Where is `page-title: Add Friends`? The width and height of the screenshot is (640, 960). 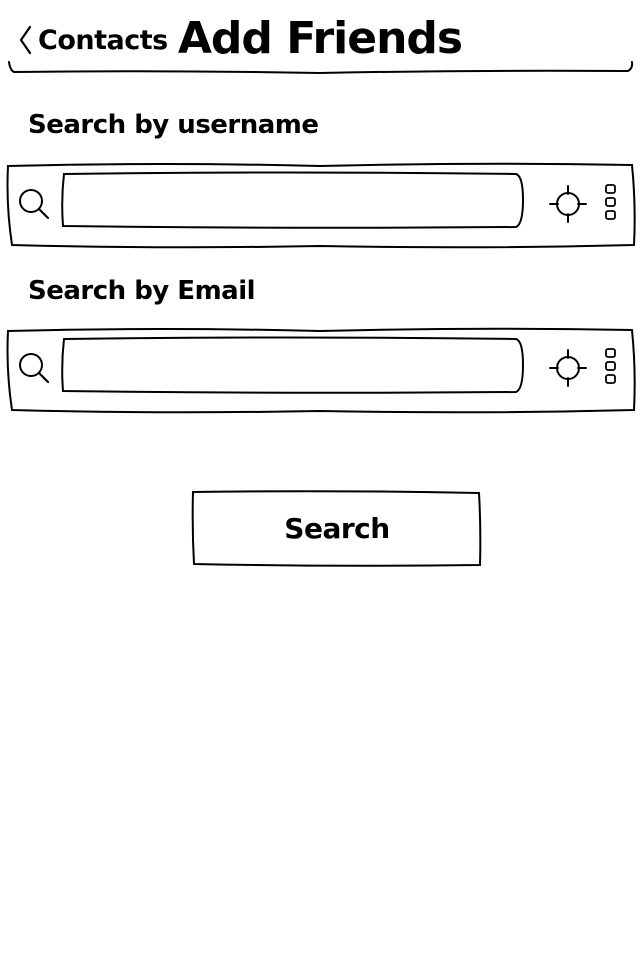
page-title: Add Friends is located at coordinates (320, 38).